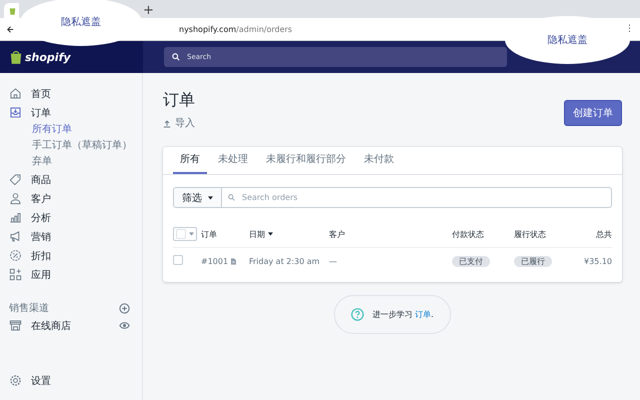 The height and width of the screenshot is (400, 640). Describe the element at coordinates (75, 146) in the screenshot. I see `nav-subitem: 手工订单（草稿订单）` at that location.